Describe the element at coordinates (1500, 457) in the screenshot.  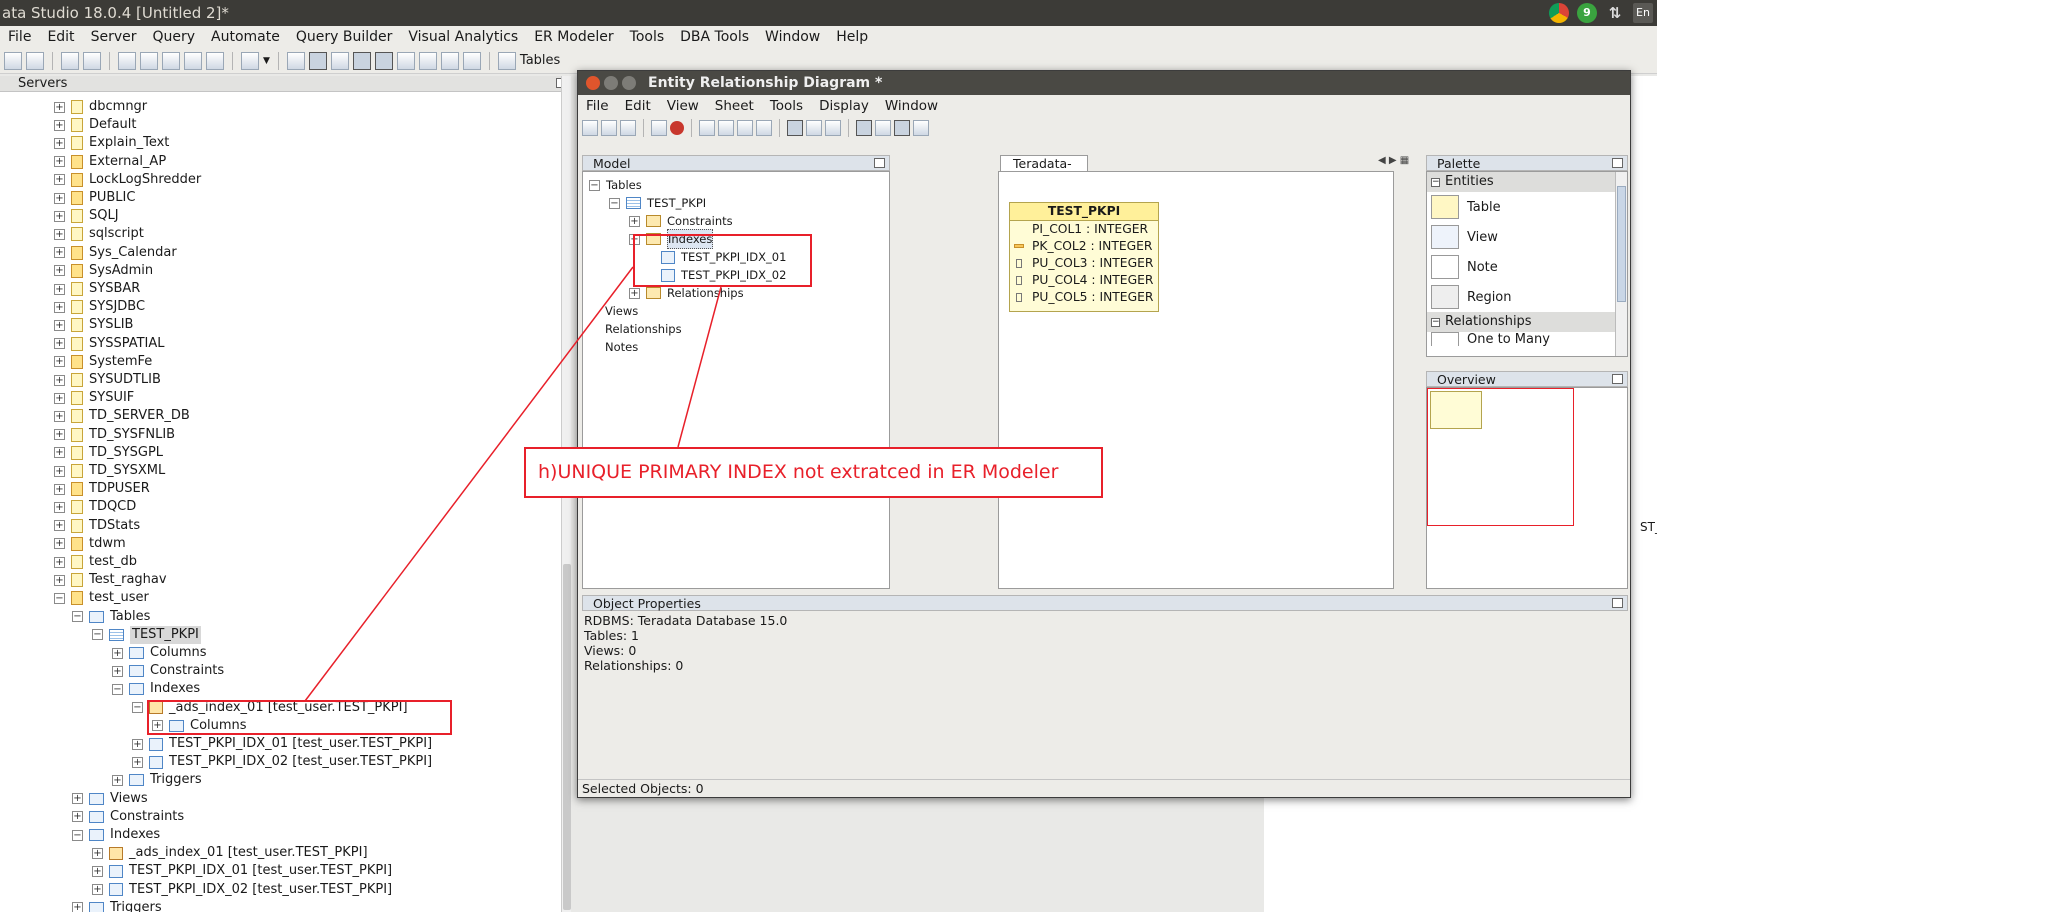
I see `overview-viewport` at that location.